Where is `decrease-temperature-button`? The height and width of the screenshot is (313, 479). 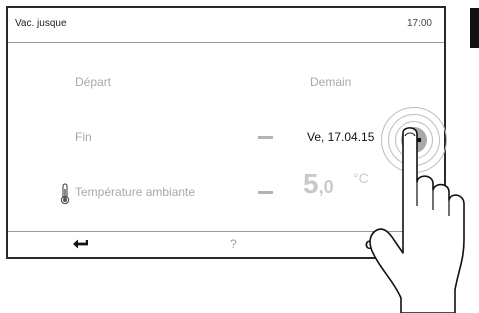
decrease-temperature-button is located at coordinates (265, 192).